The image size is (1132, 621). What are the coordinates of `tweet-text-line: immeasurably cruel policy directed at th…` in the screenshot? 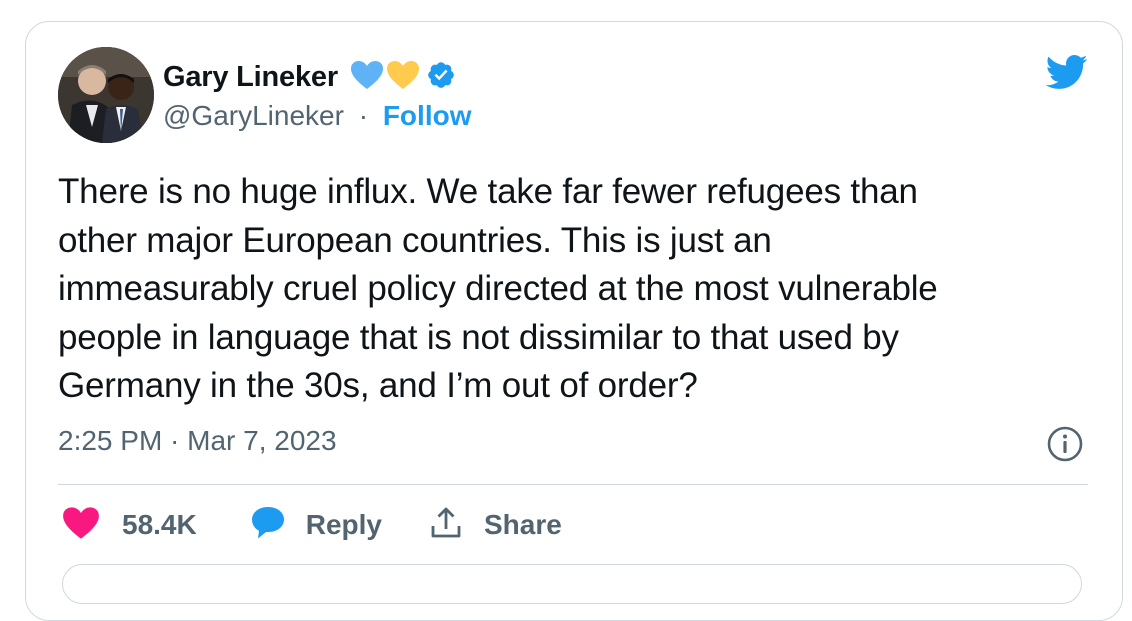 It's located at (498, 288).